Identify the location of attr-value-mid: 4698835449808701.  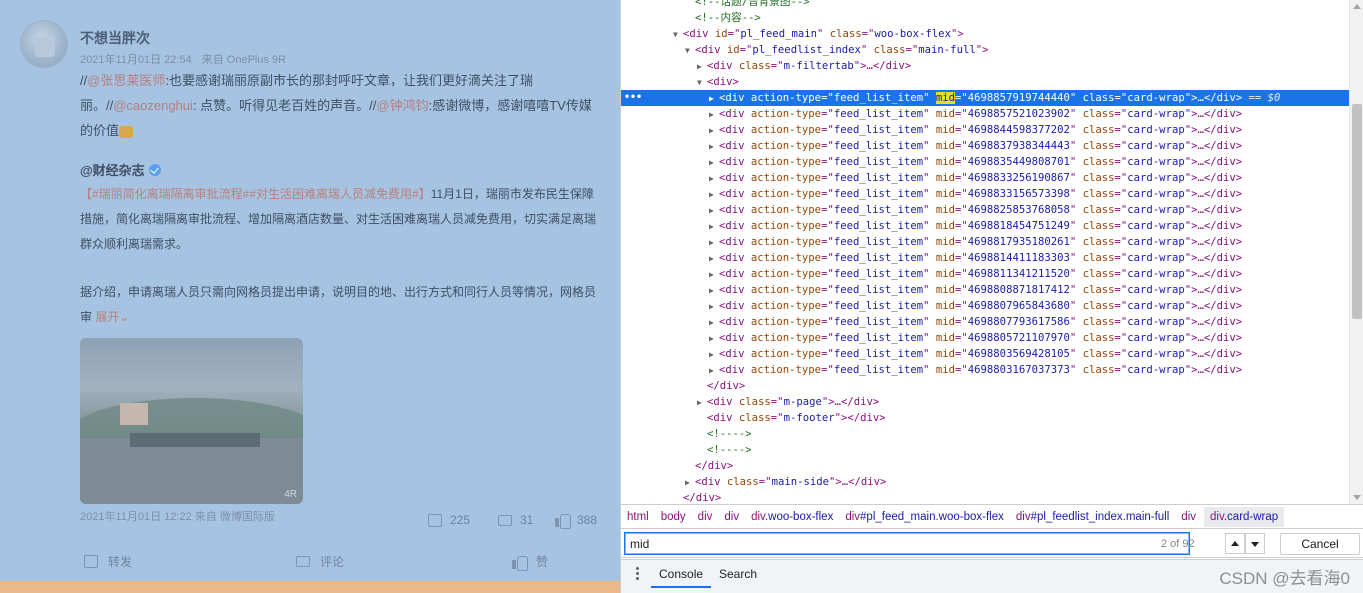
(1018, 162).